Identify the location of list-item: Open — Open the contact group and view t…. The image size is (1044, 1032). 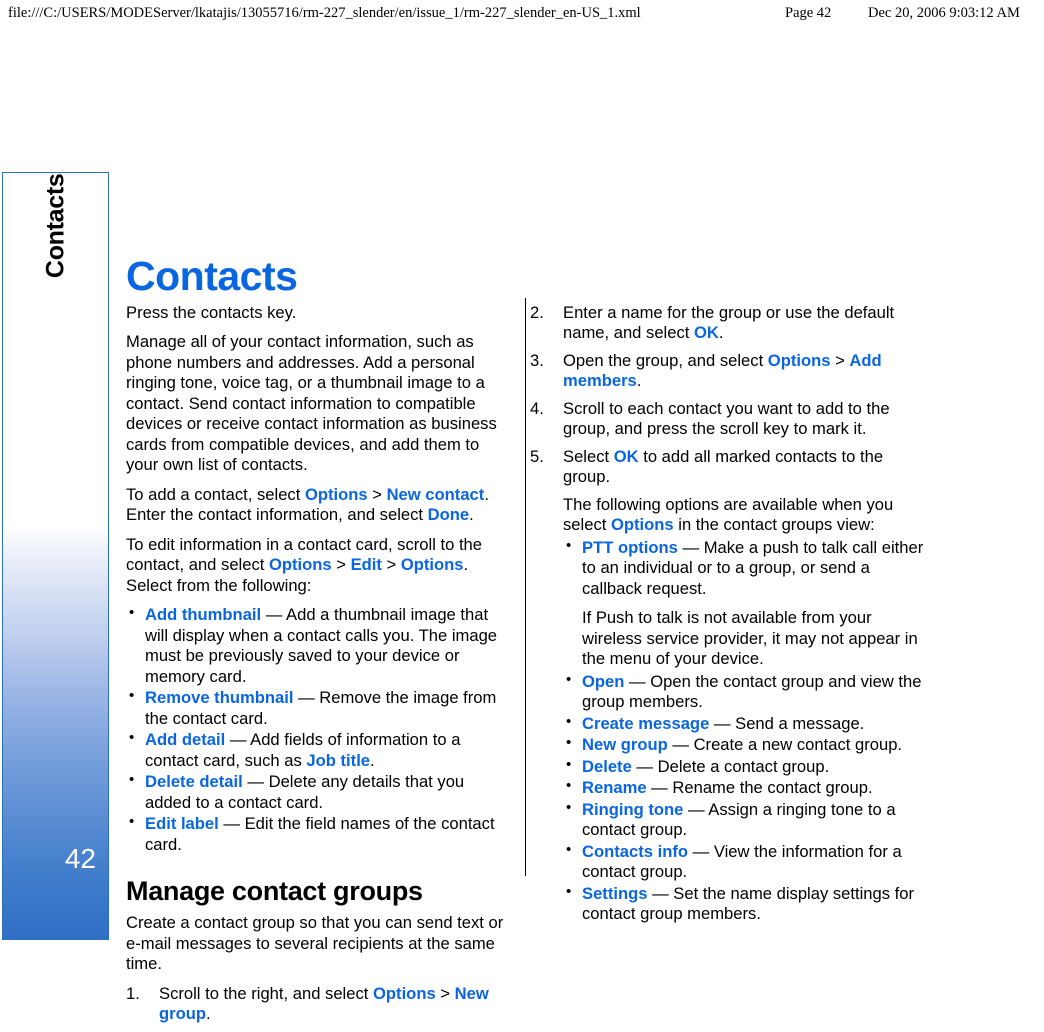
(746, 692).